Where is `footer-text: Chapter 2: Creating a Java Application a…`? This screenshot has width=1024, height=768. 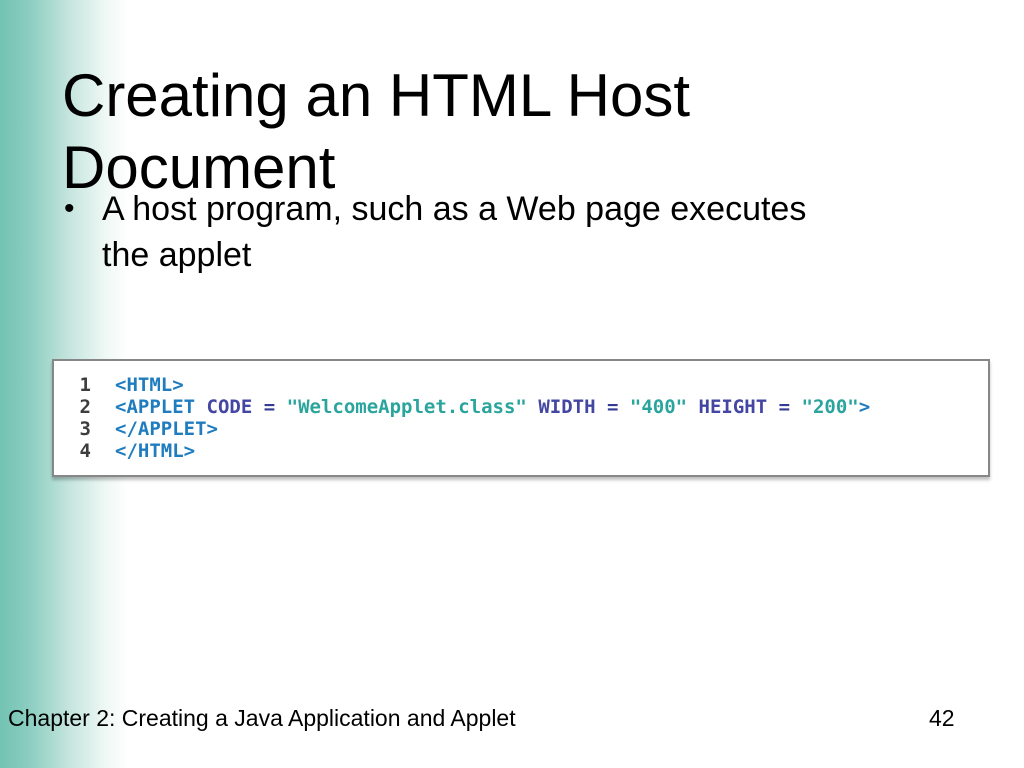 footer-text: Chapter 2: Creating a Java Application a… is located at coordinates (262, 718).